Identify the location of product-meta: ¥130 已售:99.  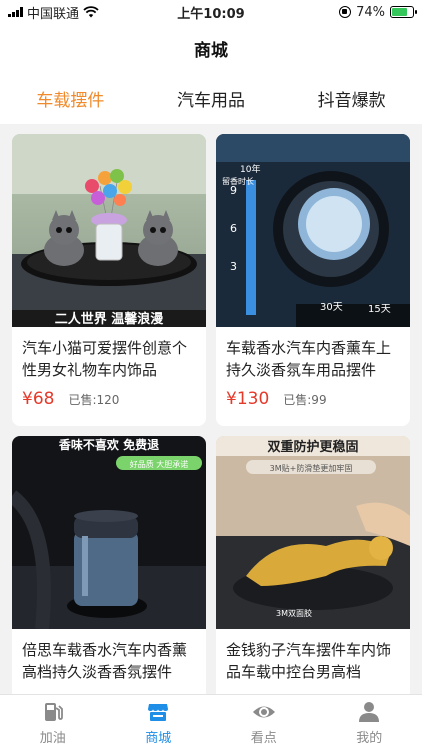
(313, 395).